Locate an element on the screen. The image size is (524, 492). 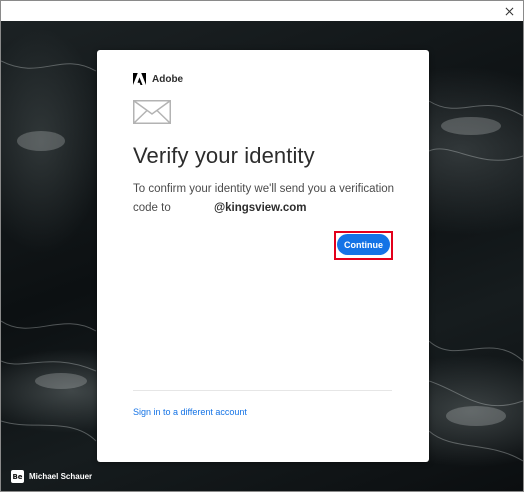
adobe-logo-icon is located at coordinates (139, 79).